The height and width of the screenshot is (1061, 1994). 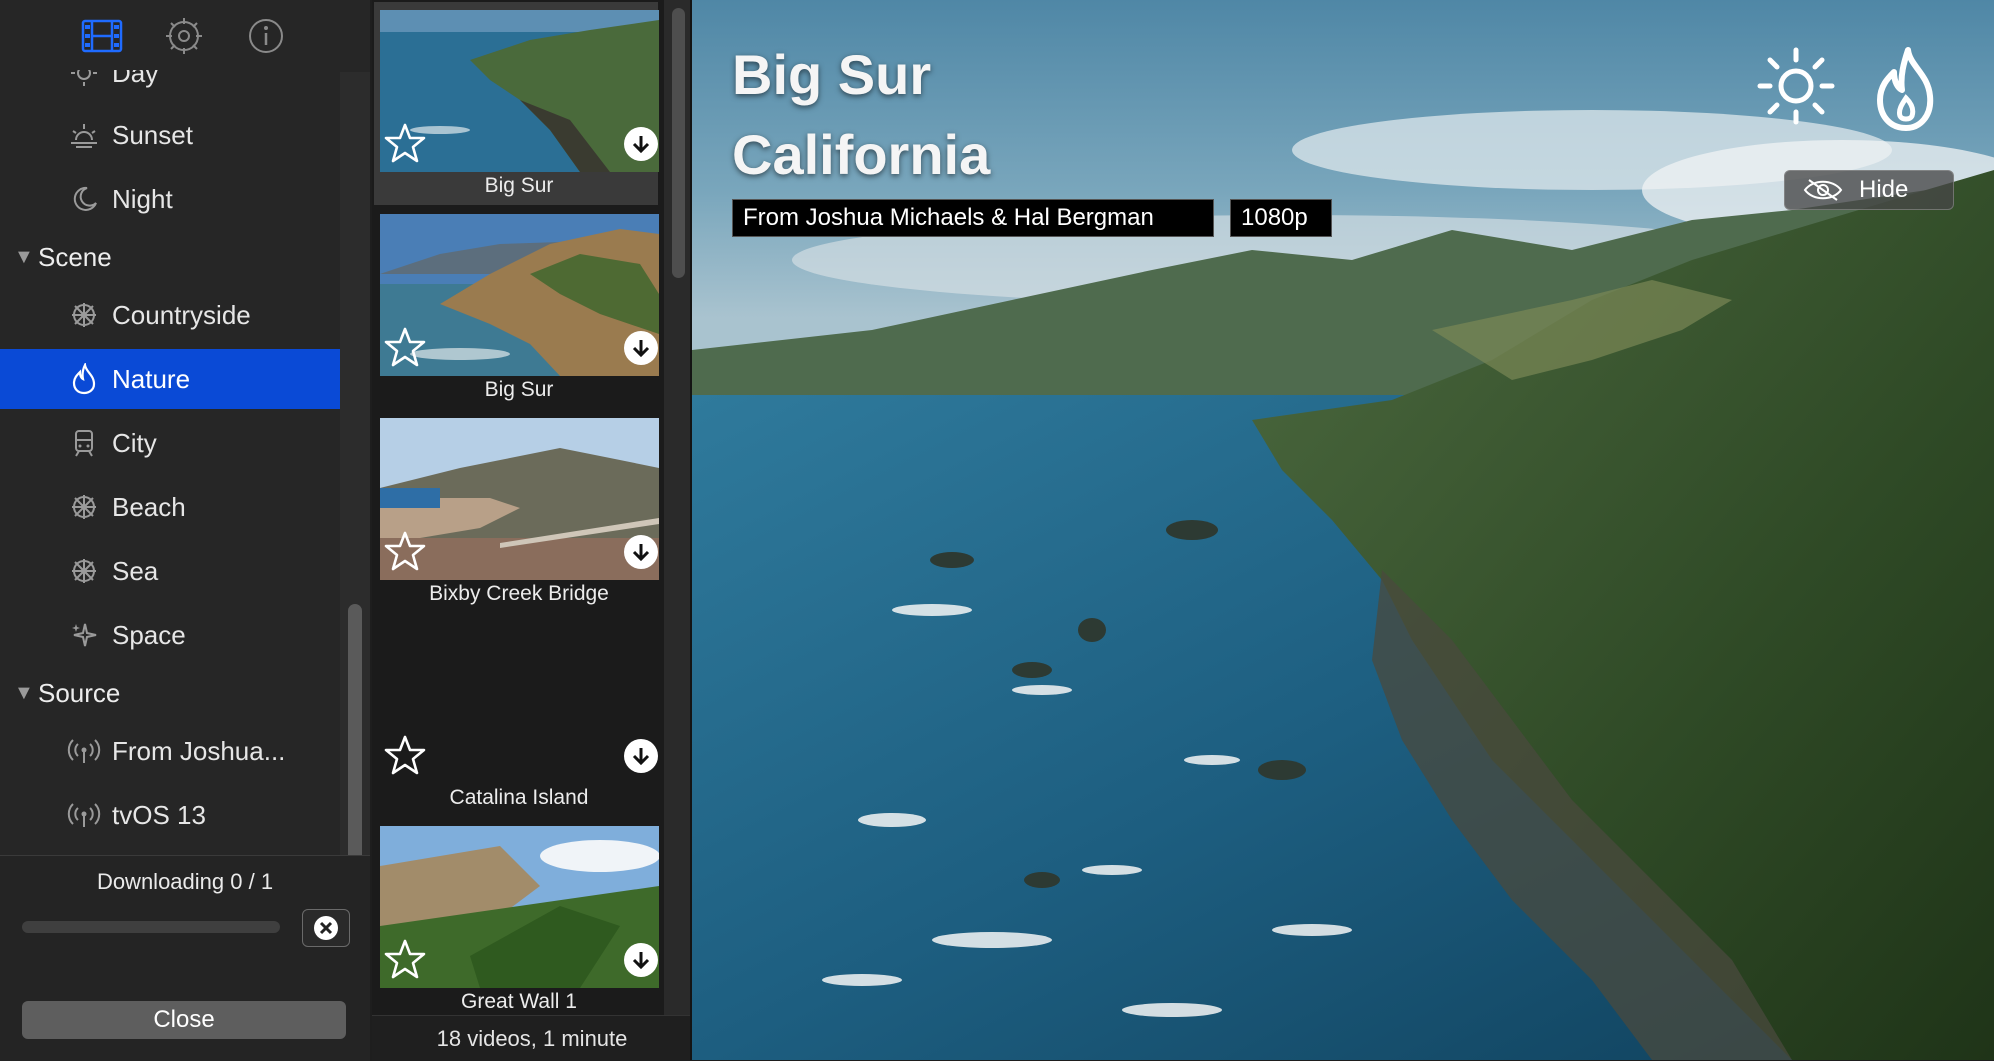 I want to click on credit-badge: From Joshua Michaels & Hal Bergman, so click(x=973, y=218).